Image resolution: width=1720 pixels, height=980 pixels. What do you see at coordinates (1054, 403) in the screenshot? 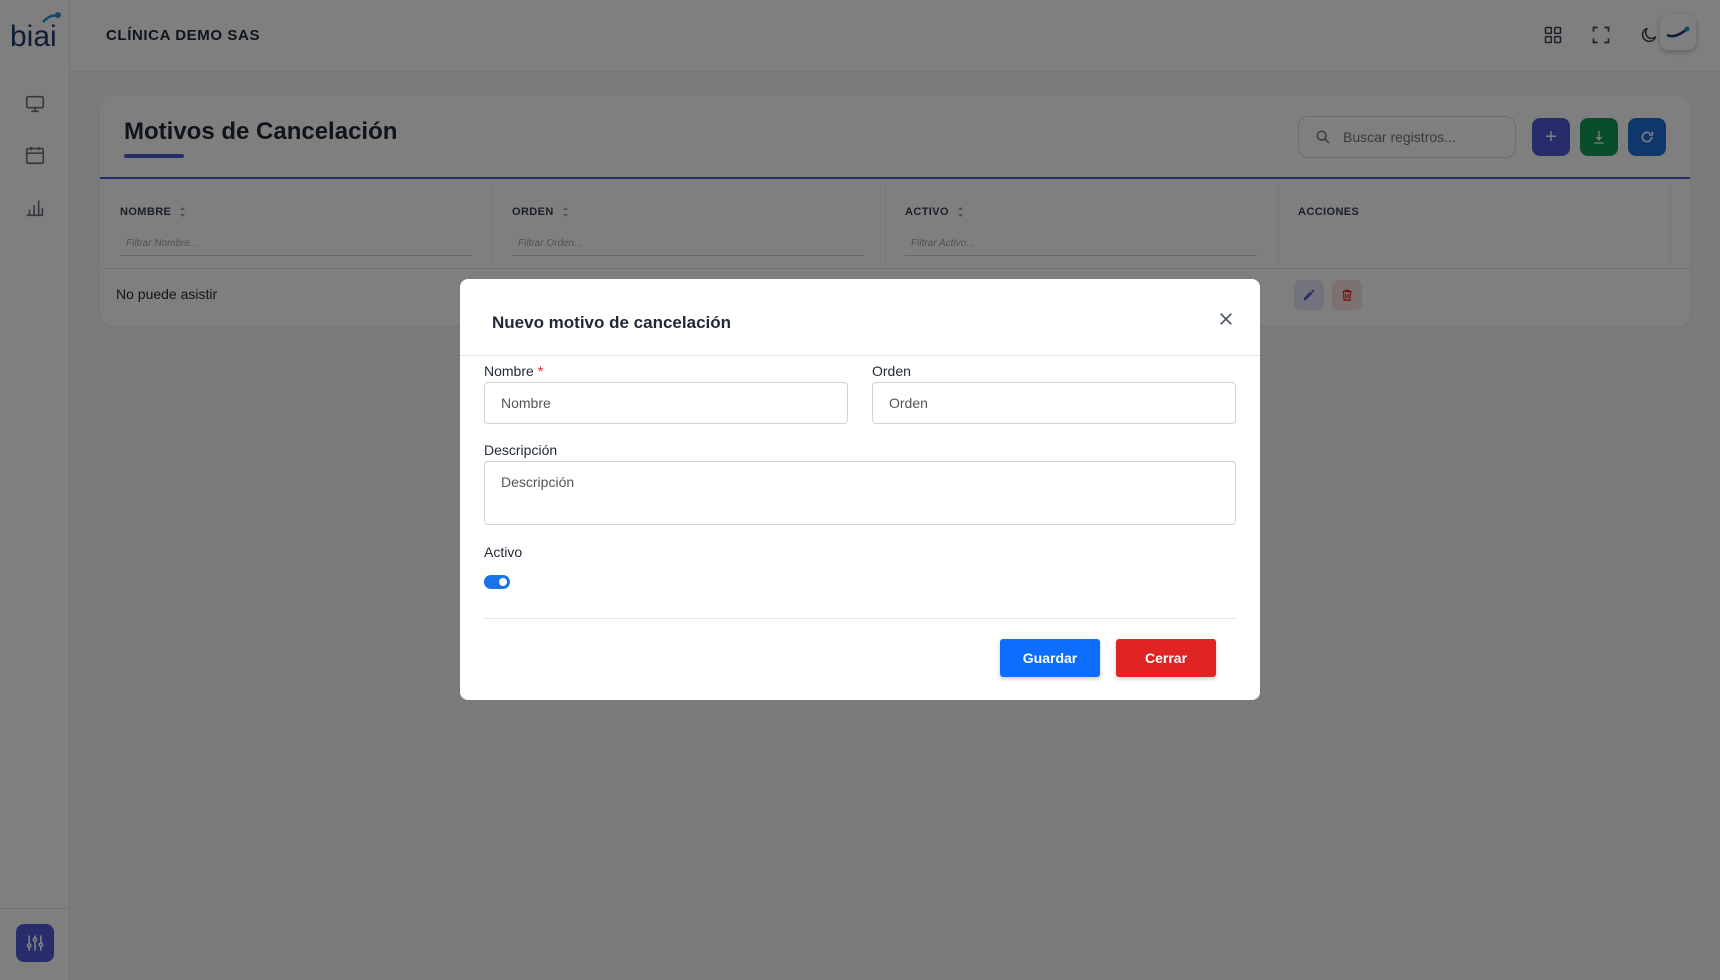
I see `orden-input` at bounding box center [1054, 403].